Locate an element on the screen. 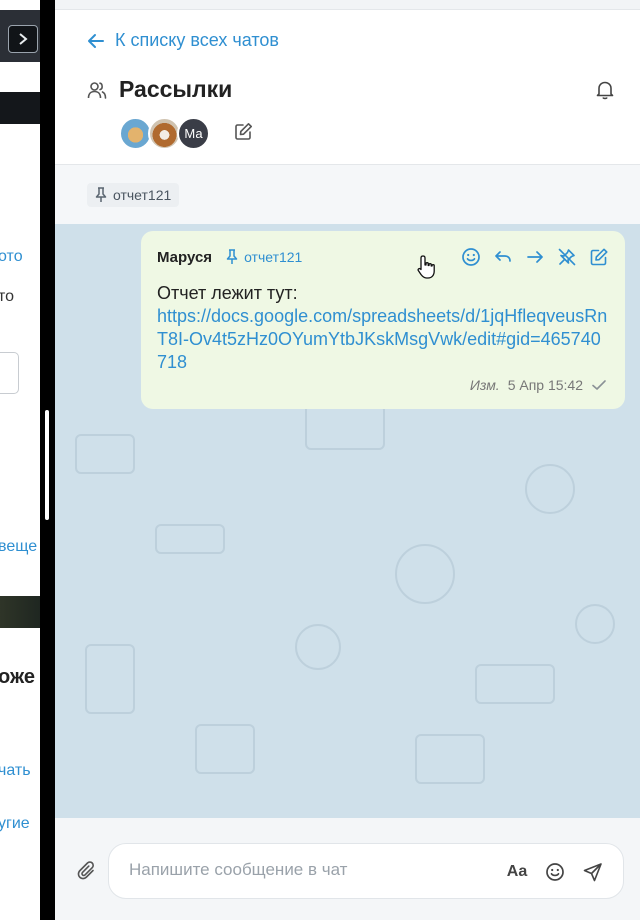 This screenshot has width=640, height=920. background-dark-bar is located at coordinates (22, 108).